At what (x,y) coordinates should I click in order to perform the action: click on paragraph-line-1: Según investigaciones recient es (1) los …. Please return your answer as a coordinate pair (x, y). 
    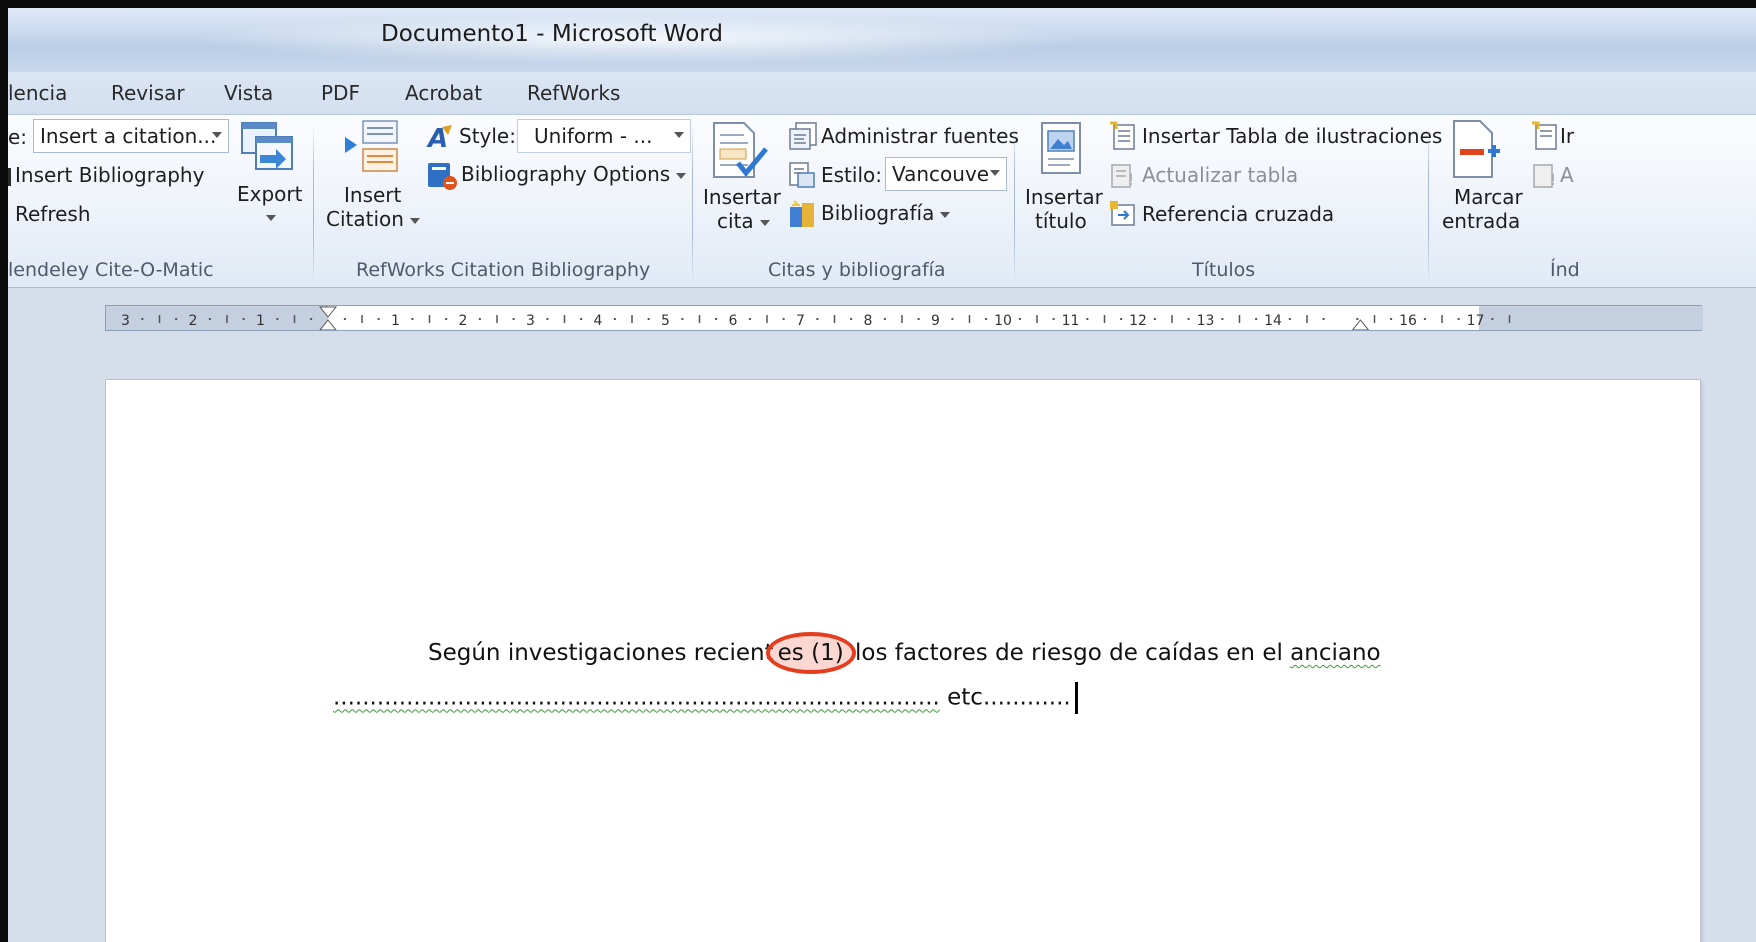
    Looking at the image, I should click on (904, 653).